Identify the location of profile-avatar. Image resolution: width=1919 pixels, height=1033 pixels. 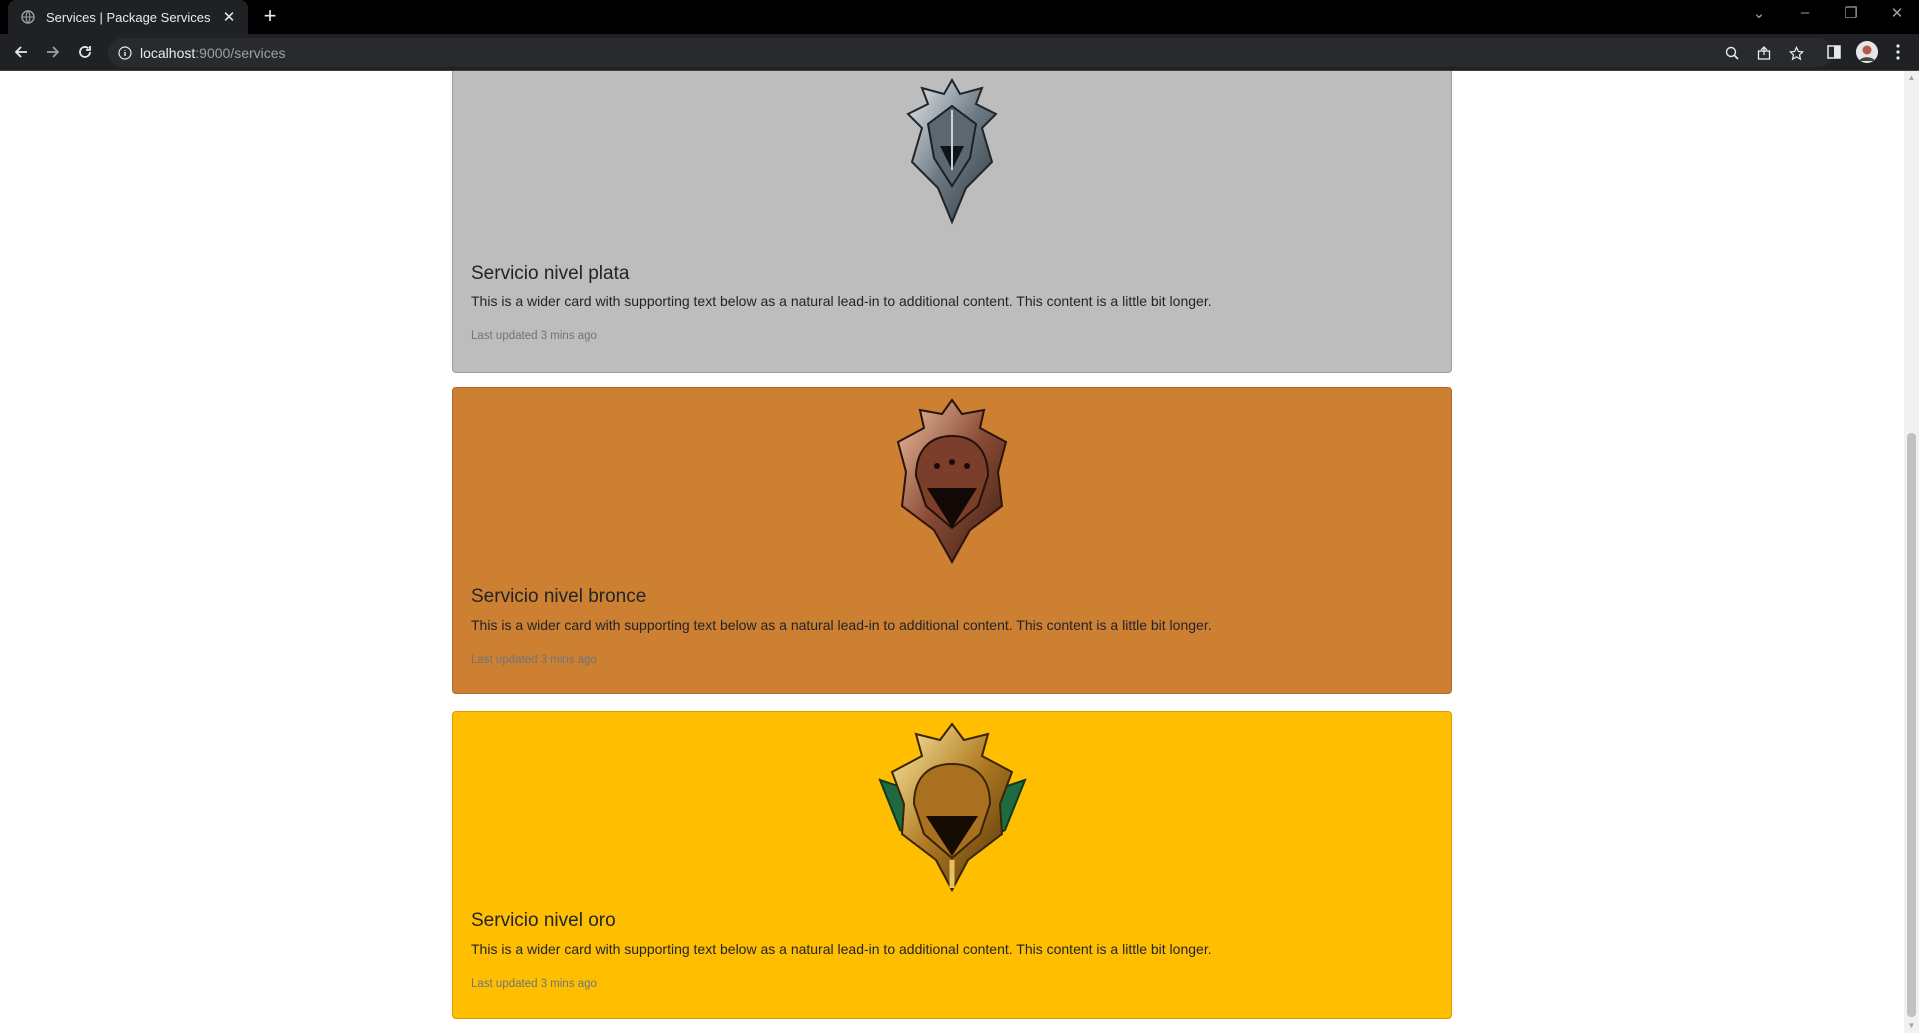
(1867, 52).